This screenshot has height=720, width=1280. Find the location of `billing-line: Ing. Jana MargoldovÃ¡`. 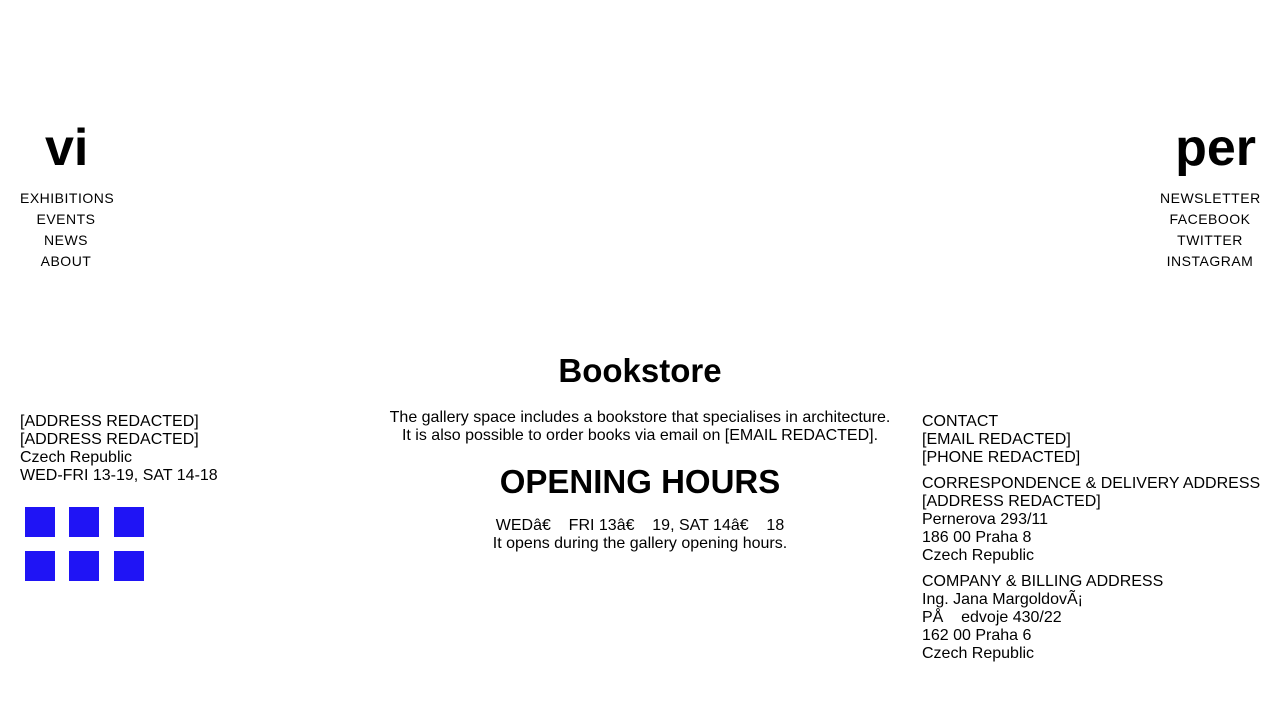

billing-line: Ing. Jana MargoldovÃ¡ is located at coordinates (1002, 599).